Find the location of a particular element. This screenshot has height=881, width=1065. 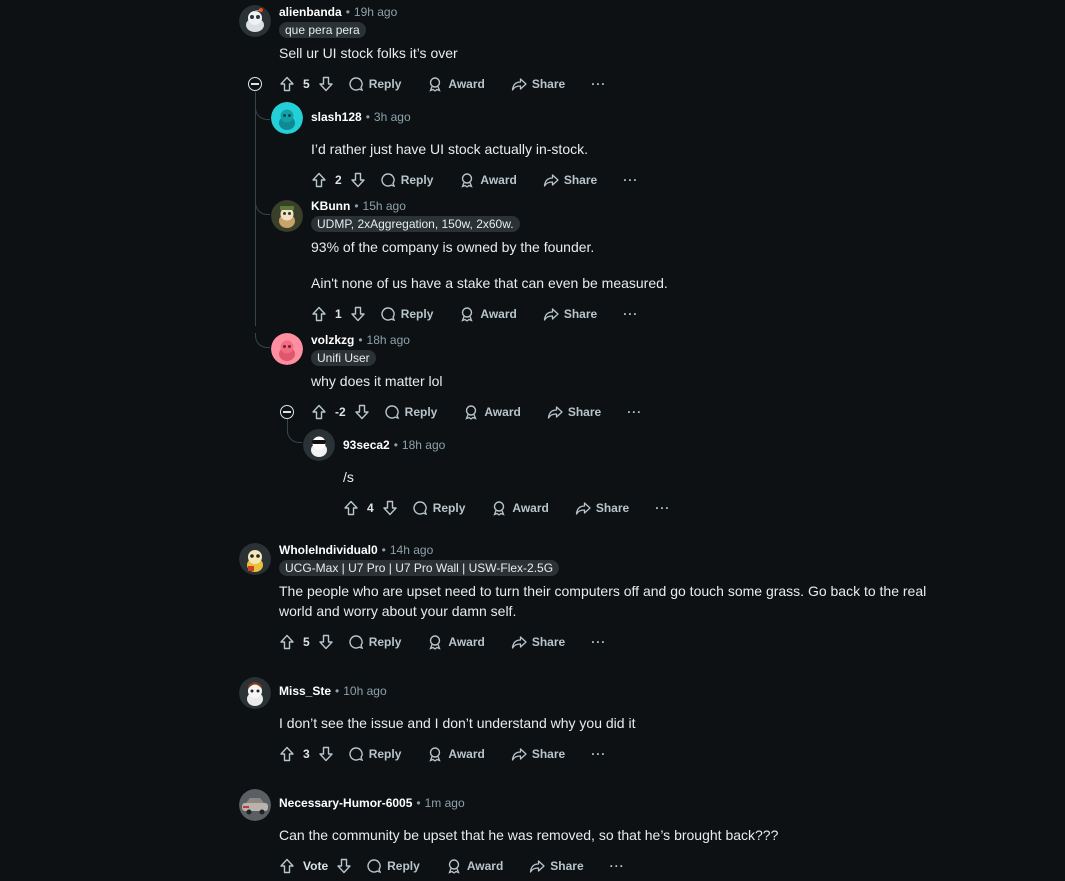

author-name: KBunn is located at coordinates (330, 206).